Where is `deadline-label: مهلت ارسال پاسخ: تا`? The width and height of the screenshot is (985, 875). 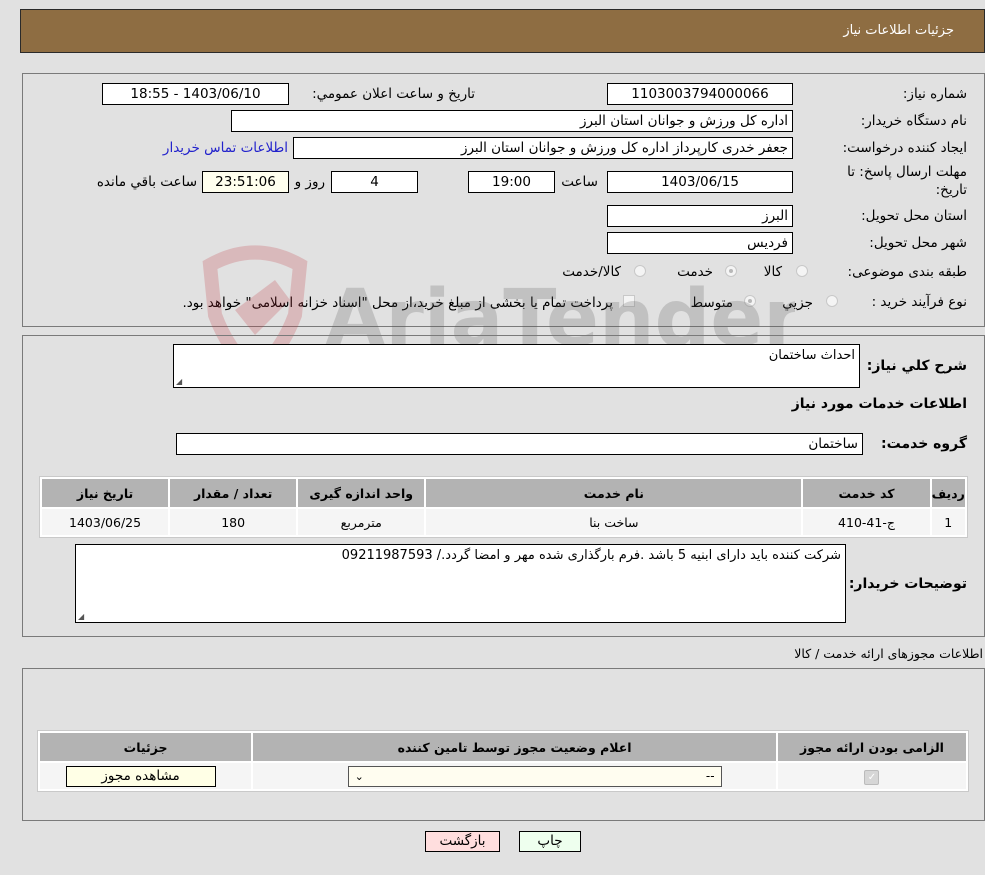 deadline-label: مهلت ارسال پاسخ: تا is located at coordinates (907, 172).